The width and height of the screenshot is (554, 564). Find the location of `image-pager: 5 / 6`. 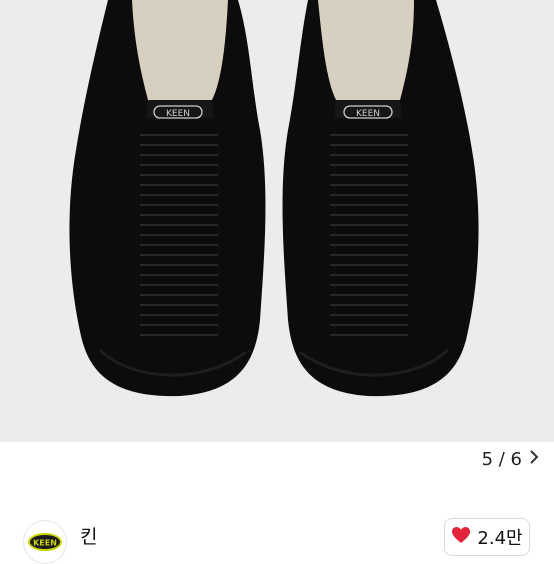

image-pager: 5 / 6 is located at coordinates (511, 459).